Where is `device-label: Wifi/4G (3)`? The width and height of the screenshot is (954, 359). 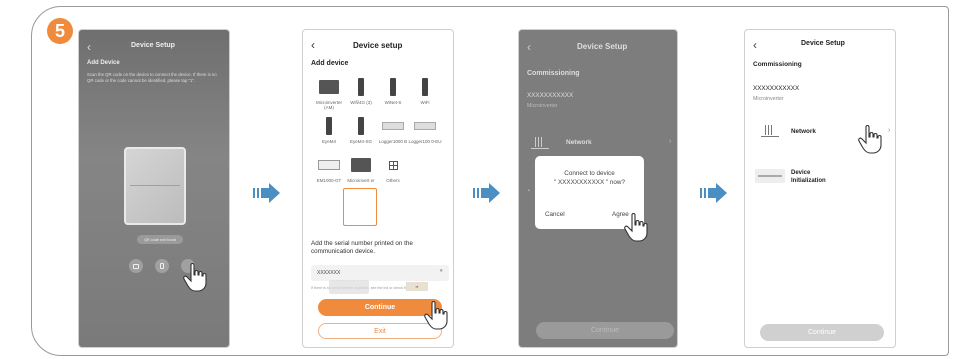
device-label: Wifi/4G (3) is located at coordinates (361, 102).